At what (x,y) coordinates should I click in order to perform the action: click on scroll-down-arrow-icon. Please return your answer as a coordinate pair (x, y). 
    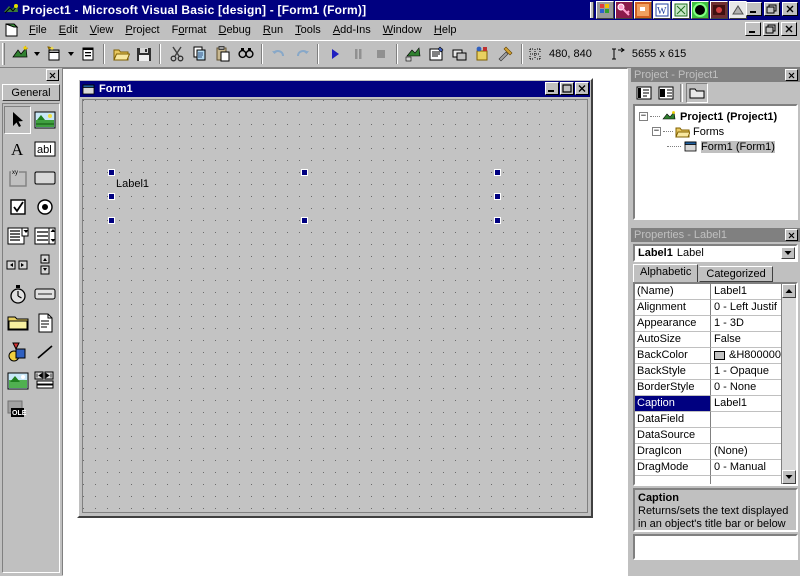
    Looking at the image, I should click on (789, 477).